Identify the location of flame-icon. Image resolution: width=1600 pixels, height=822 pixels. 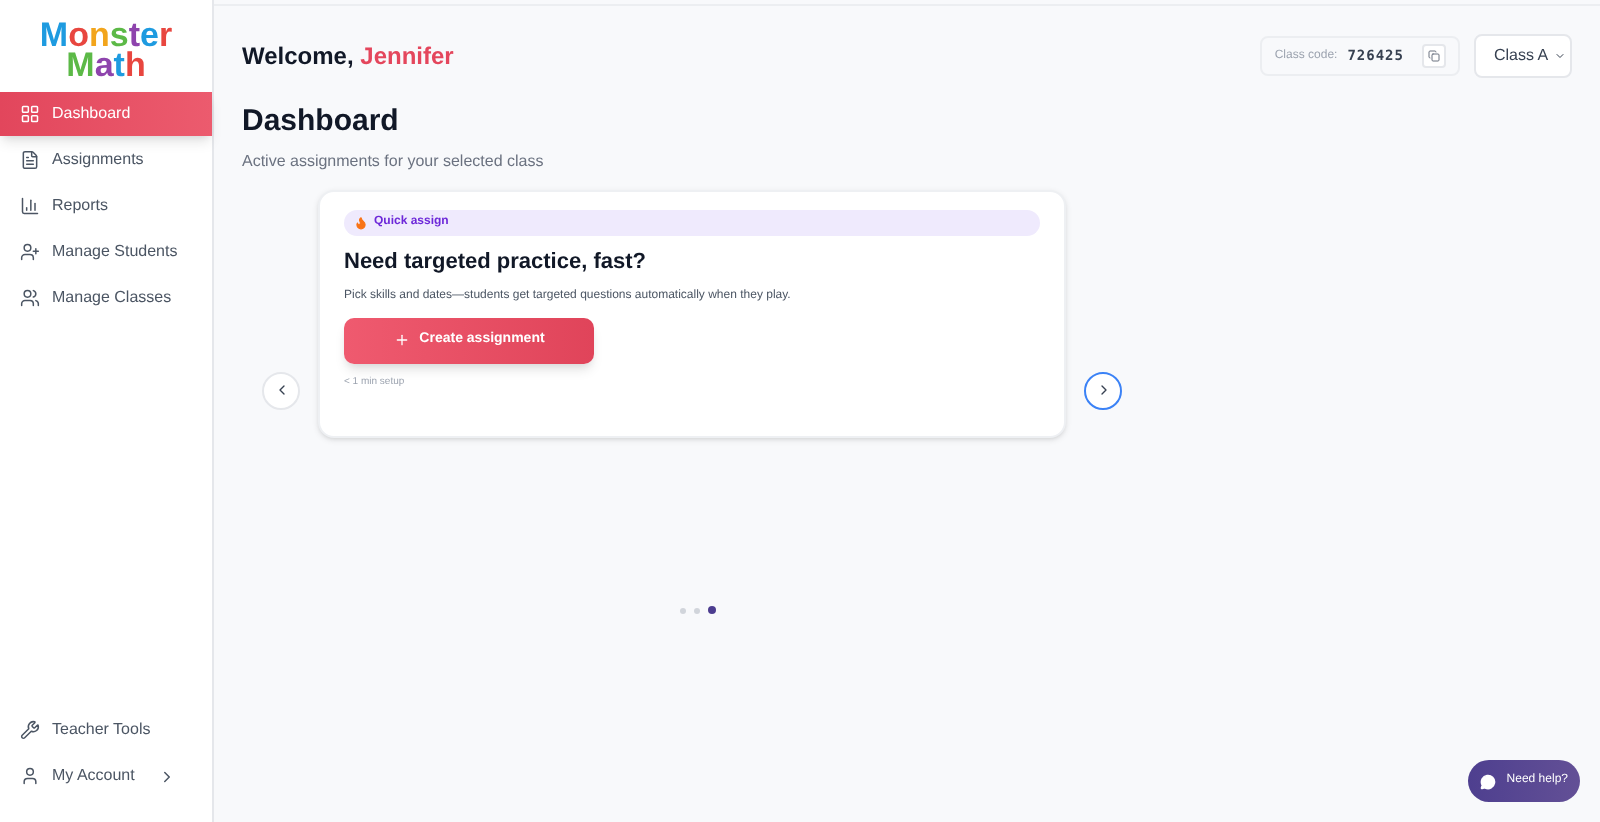
(361, 223).